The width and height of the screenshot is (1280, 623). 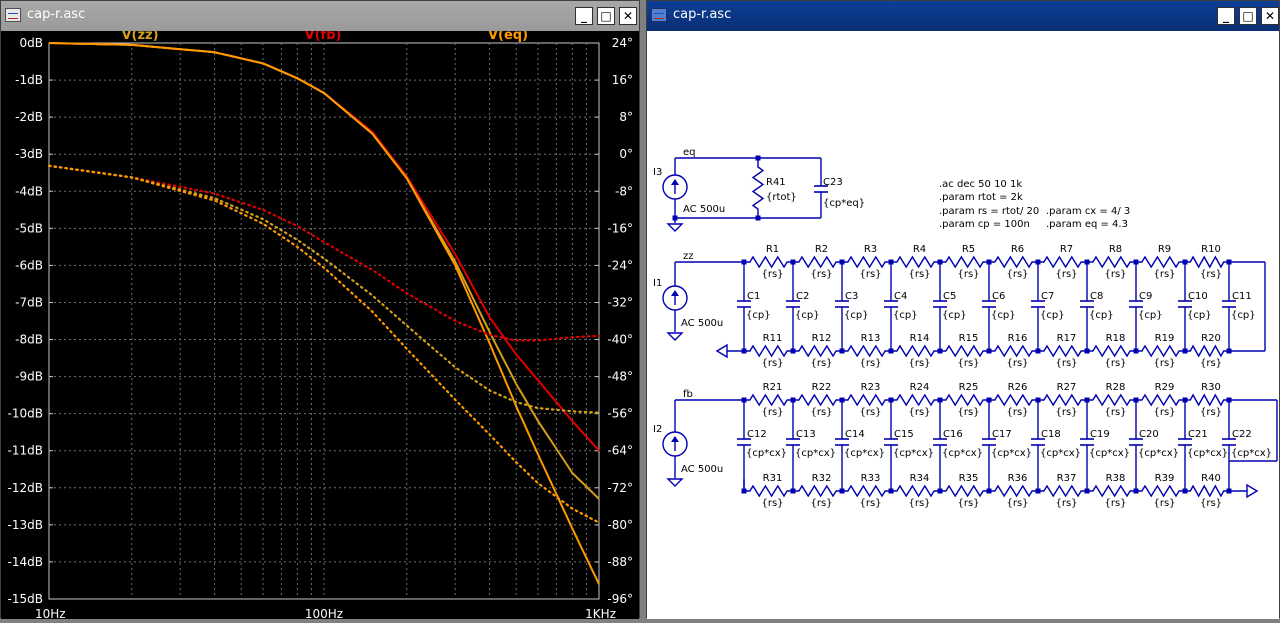 I want to click on capacitor-ref-label: C6, so click(x=998, y=296).